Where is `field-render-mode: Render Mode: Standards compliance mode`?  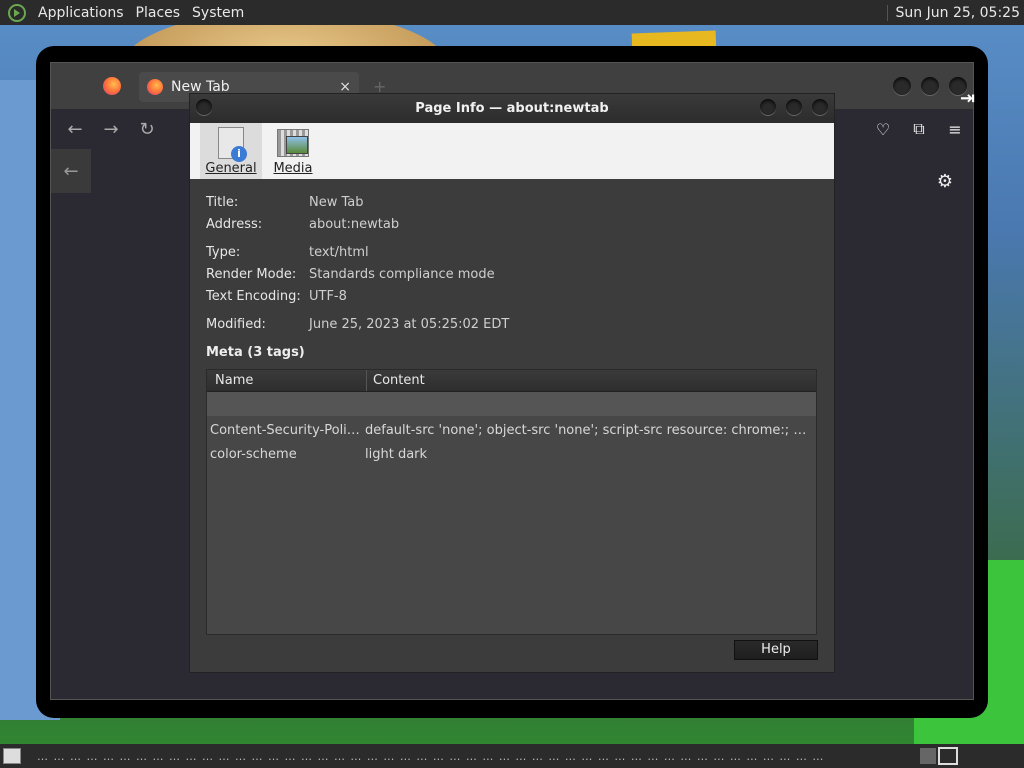 field-render-mode: Render Mode: Standards compliance mode is located at coordinates (512, 274).